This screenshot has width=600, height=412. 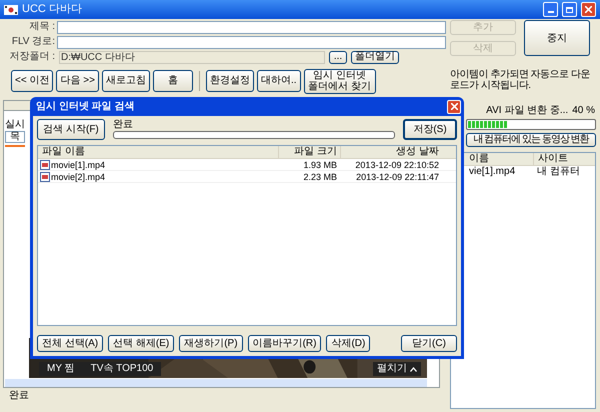 What do you see at coordinates (172, 81) in the screenshot?
I see `toolbar-button: 홈` at bounding box center [172, 81].